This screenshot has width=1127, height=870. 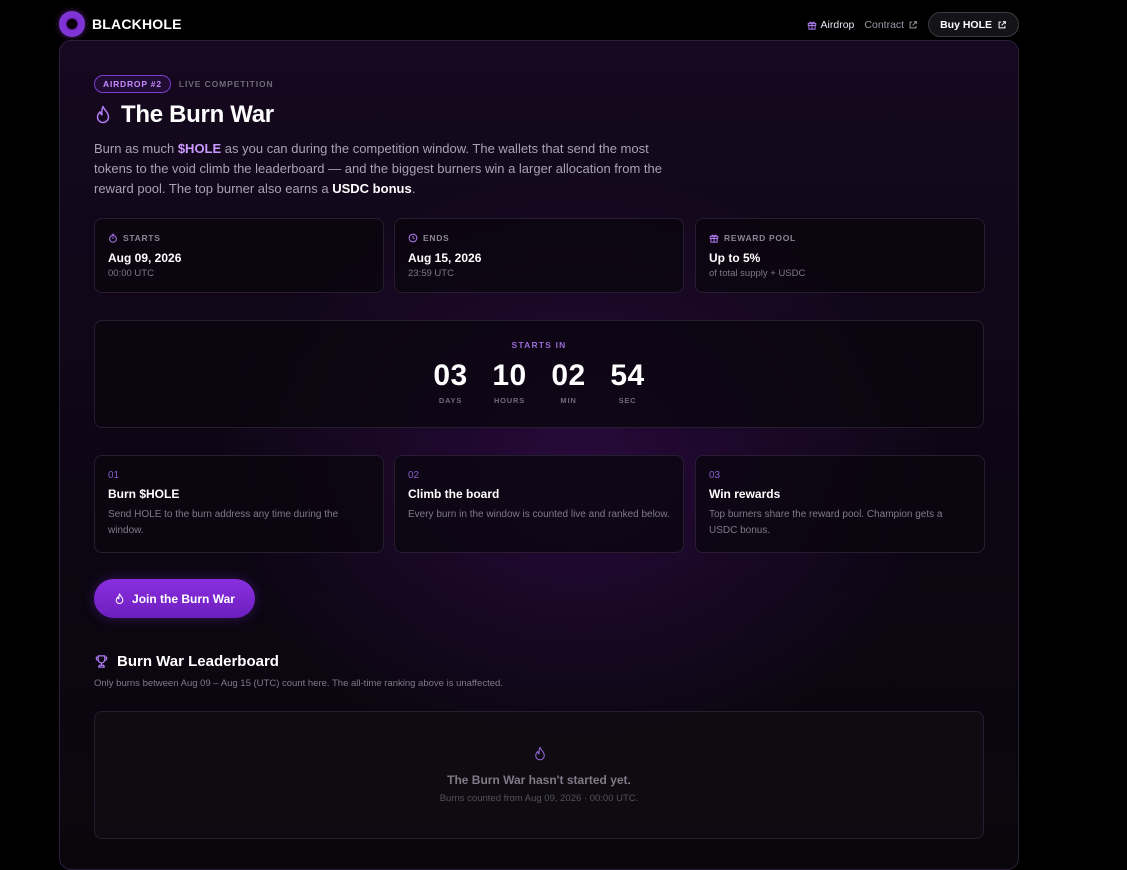 What do you see at coordinates (568, 375) in the screenshot?
I see `countdown-minutes-value: 02` at bounding box center [568, 375].